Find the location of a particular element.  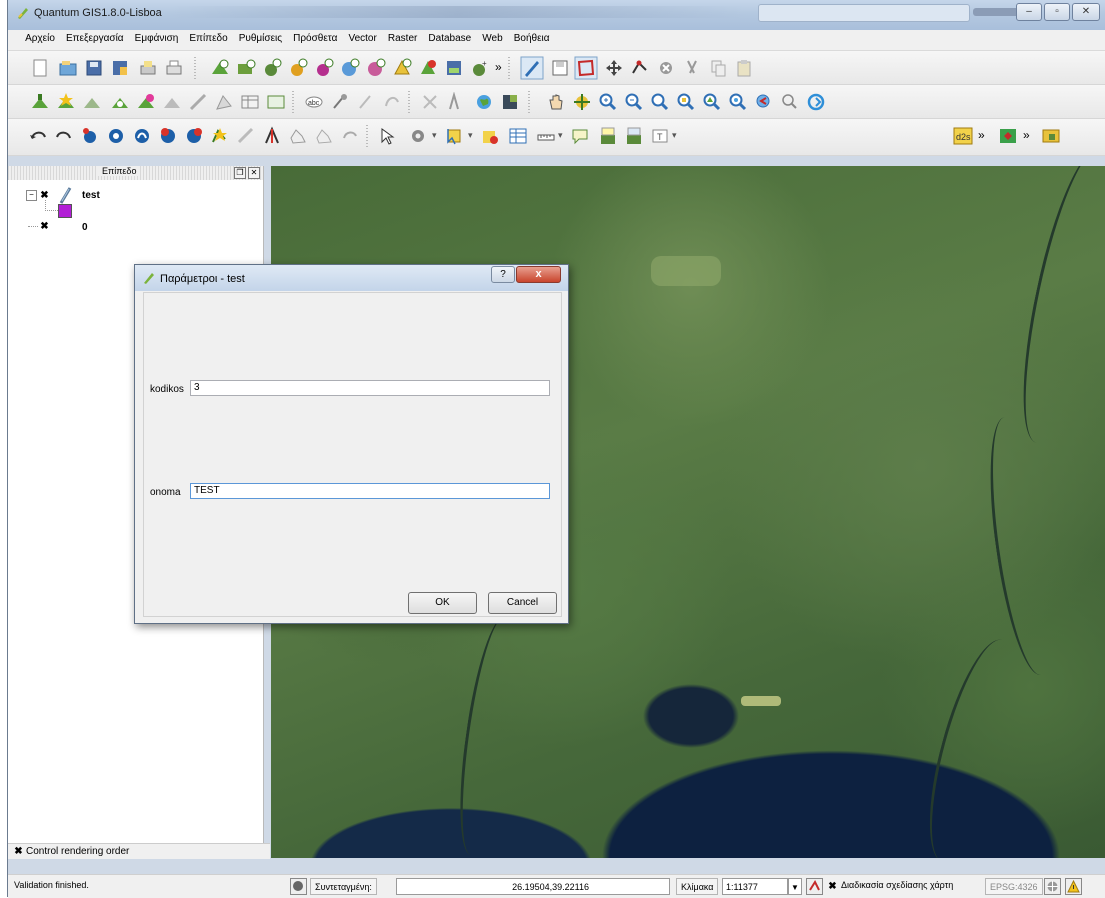

menu-settings: Ρυθμίσεις is located at coordinates (260, 38).